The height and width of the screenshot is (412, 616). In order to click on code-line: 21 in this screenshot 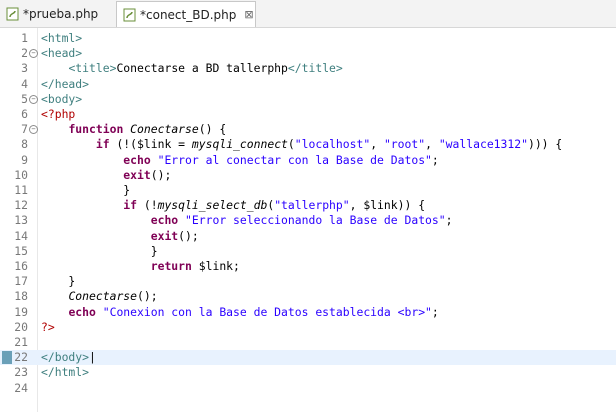, I will do `click(308, 342)`.